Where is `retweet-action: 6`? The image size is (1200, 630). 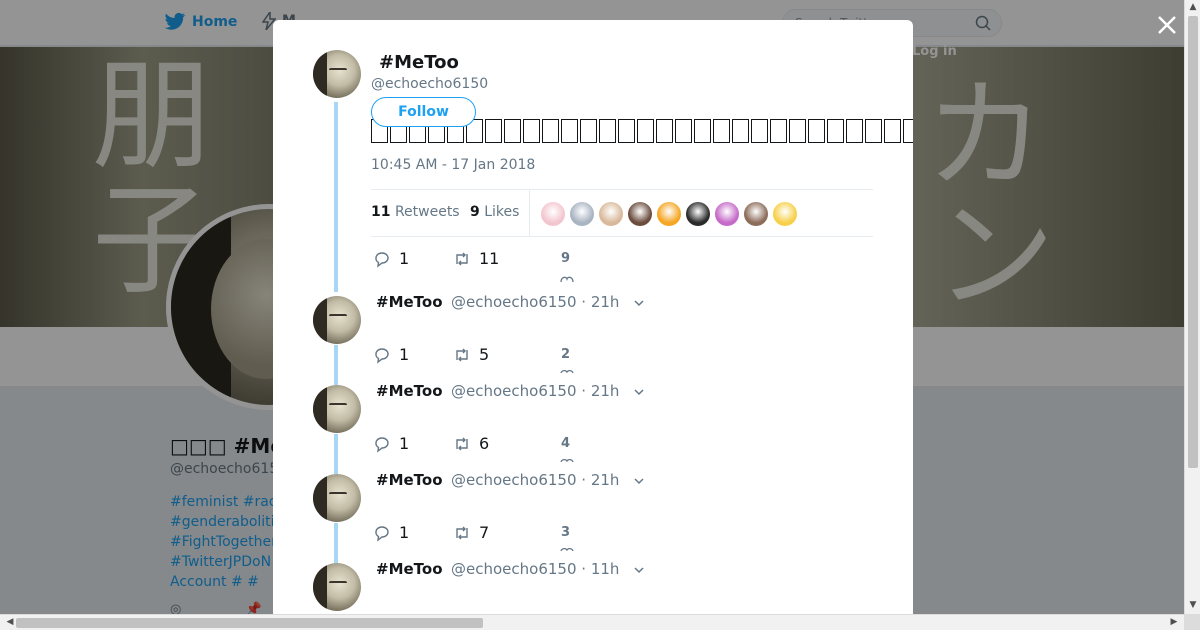
retweet-action: 6 is located at coordinates (471, 443).